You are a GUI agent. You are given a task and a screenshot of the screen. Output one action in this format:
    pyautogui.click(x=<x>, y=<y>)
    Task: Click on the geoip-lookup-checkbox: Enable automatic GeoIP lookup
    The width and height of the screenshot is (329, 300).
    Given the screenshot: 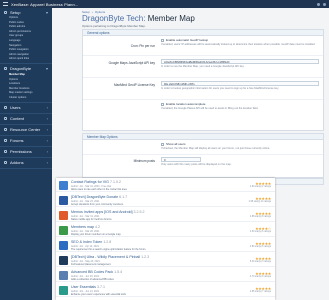 What is the action you would take?
    pyautogui.click(x=240, y=40)
    